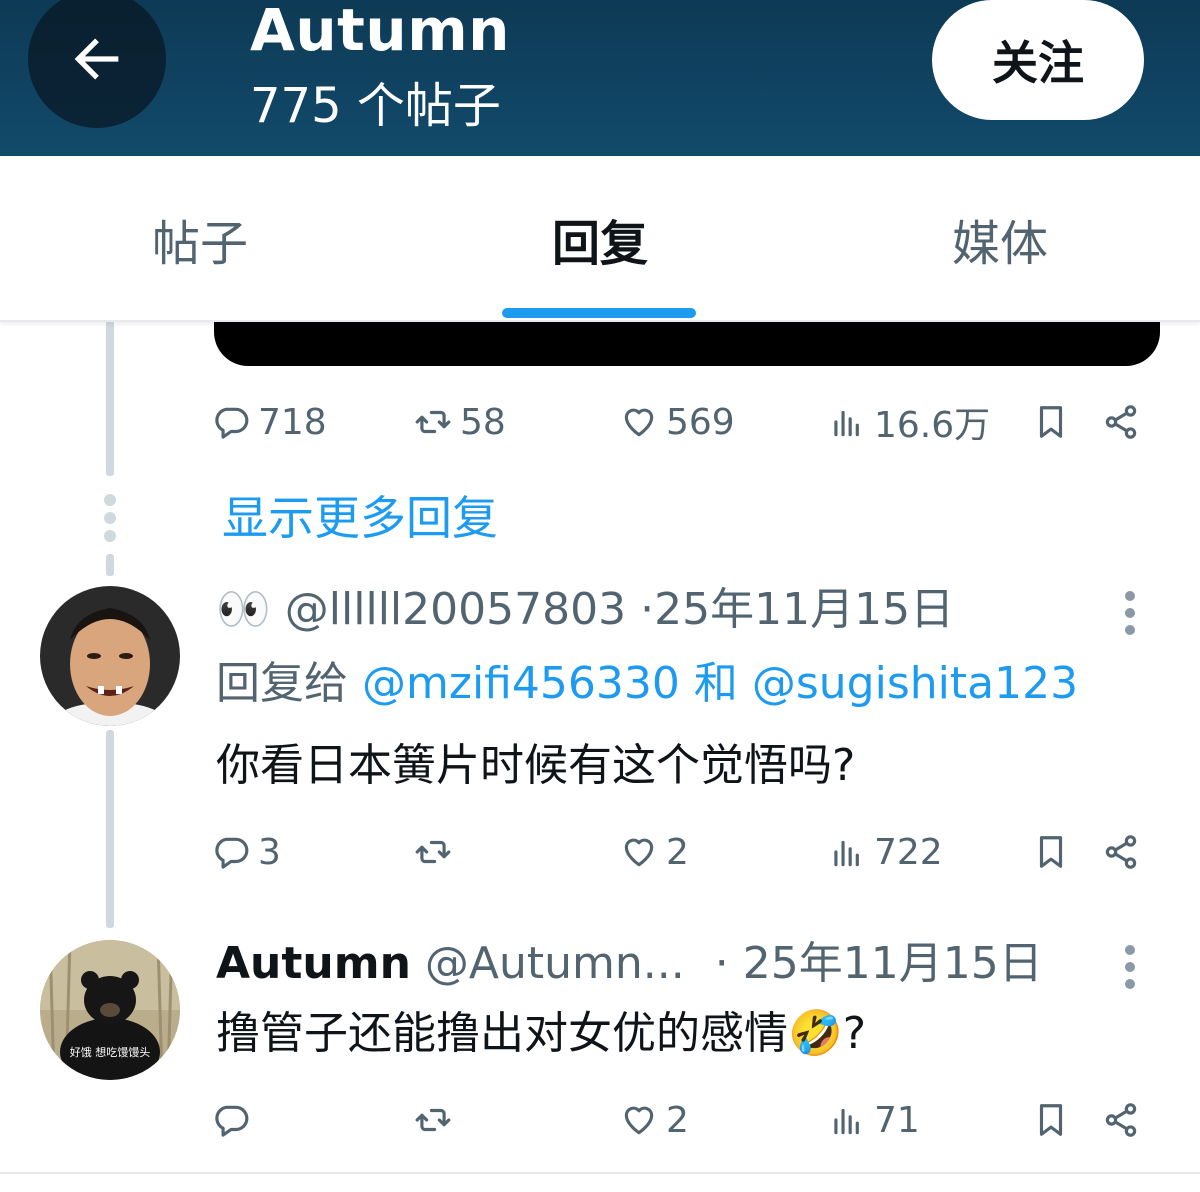 This screenshot has height=1192, width=1200. Describe the element at coordinates (897, 1120) in the screenshot. I see `views-count: 71` at that location.